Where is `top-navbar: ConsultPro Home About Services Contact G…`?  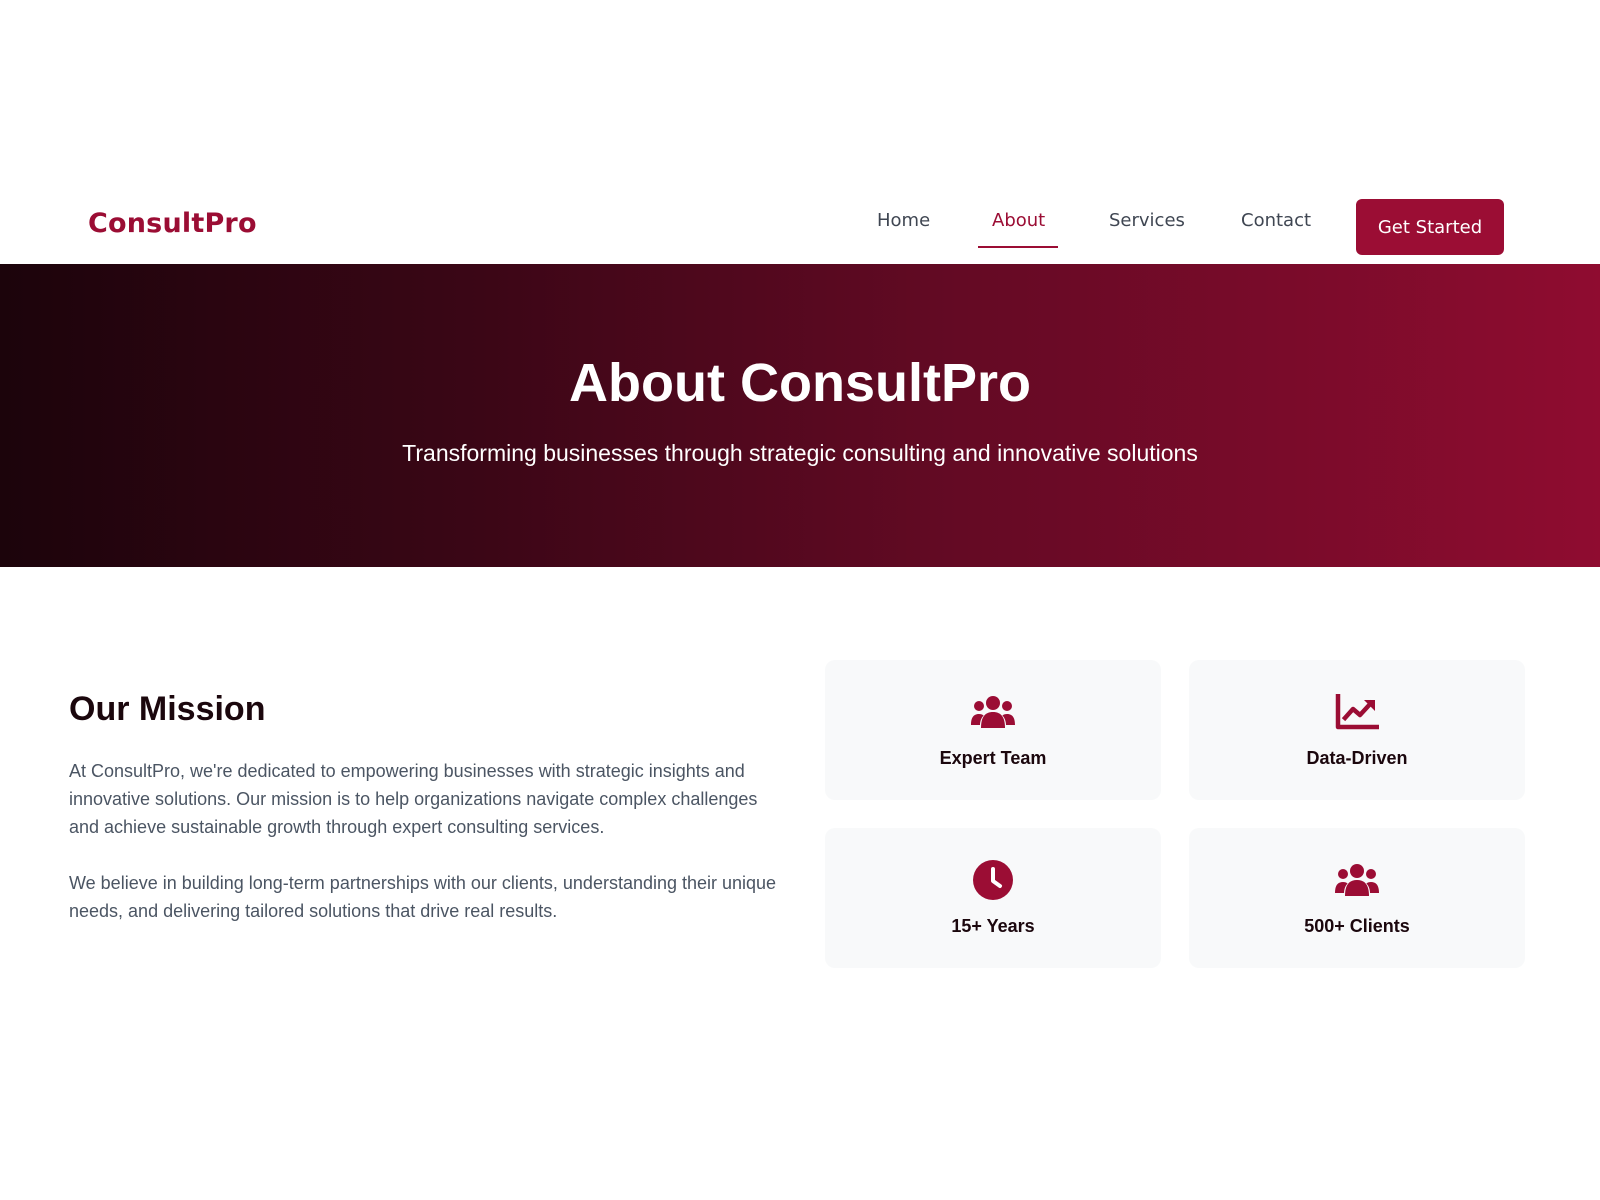
top-navbar: ConsultPro Home About Services Contact G… is located at coordinates (800, 222).